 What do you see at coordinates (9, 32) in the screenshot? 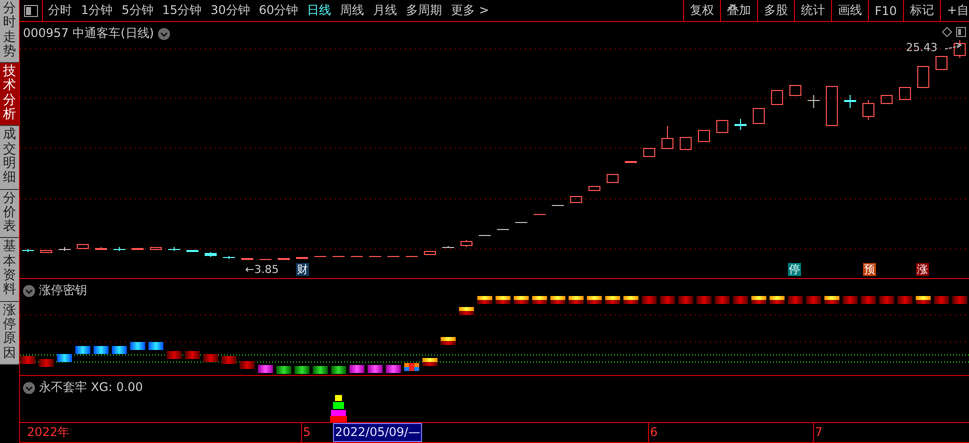
I see `sidebar-tab: 分时走势` at bounding box center [9, 32].